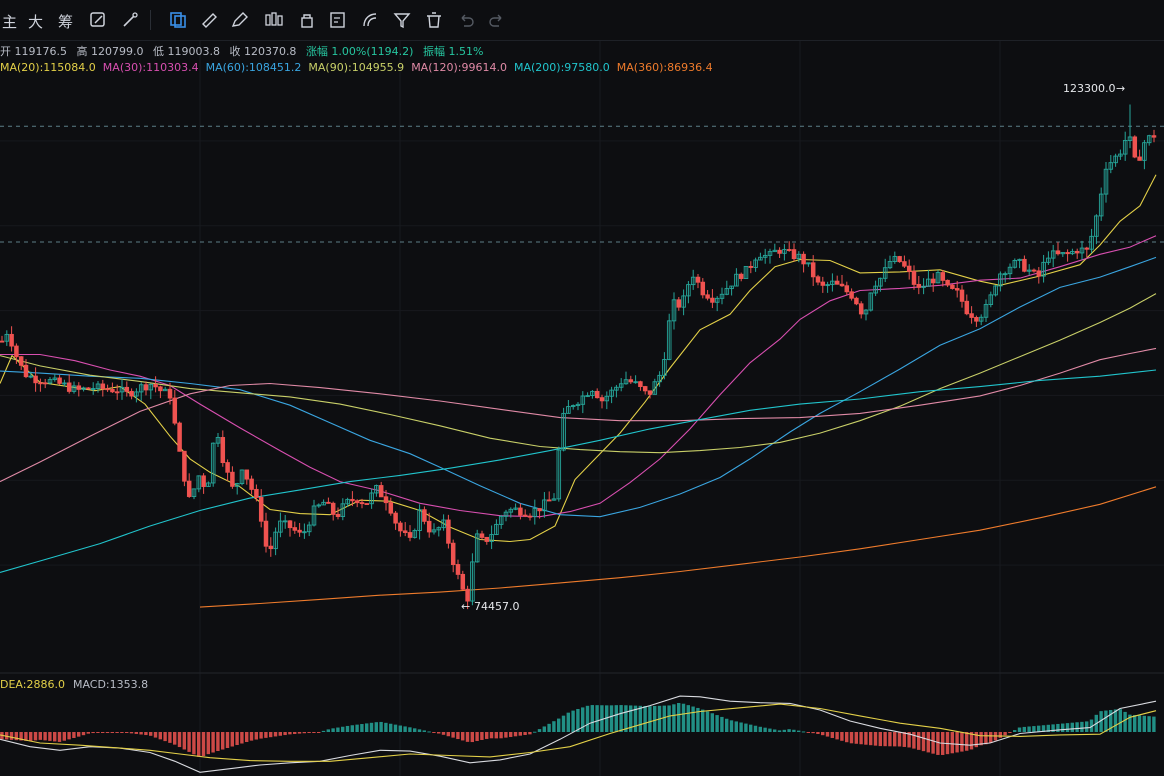  What do you see at coordinates (240, 20) in the screenshot?
I see `pen-icon` at bounding box center [240, 20].